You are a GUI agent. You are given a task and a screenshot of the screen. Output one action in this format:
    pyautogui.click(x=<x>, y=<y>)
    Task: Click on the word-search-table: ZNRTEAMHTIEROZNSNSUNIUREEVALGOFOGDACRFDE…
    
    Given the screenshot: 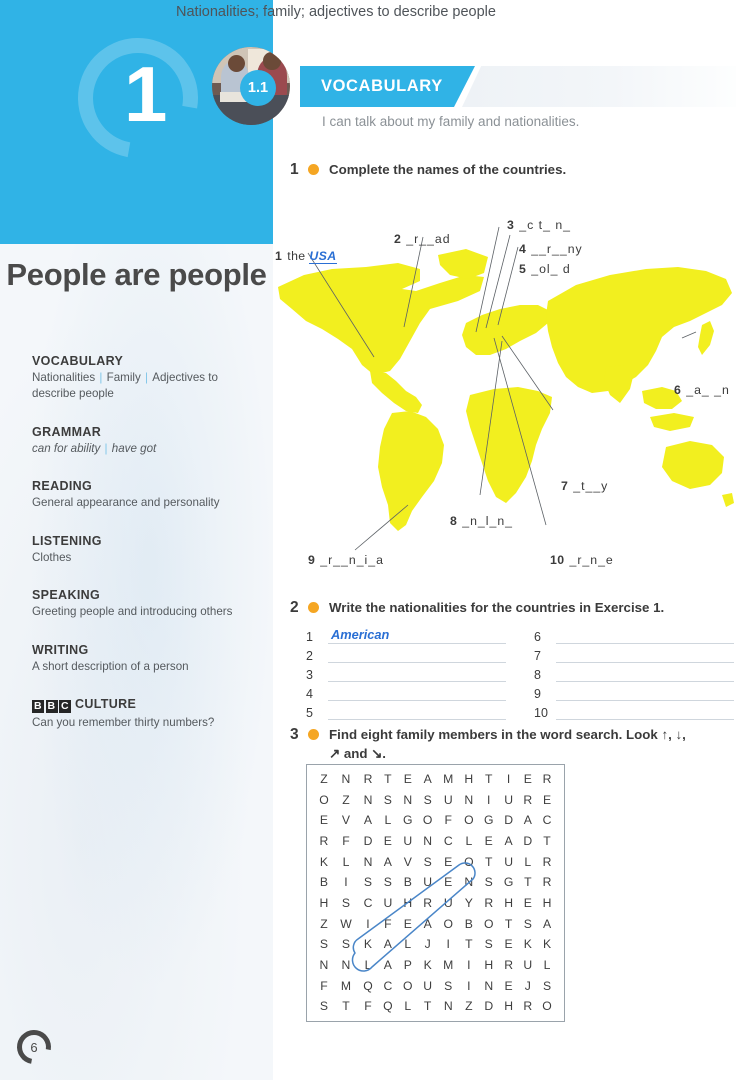 What is the action you would take?
    pyautogui.click(x=435, y=893)
    